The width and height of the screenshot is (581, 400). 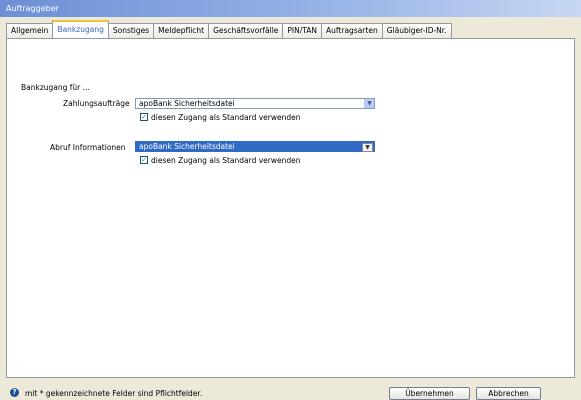 I want to click on tab-bankzugang: Bankzugang, so click(x=80, y=29).